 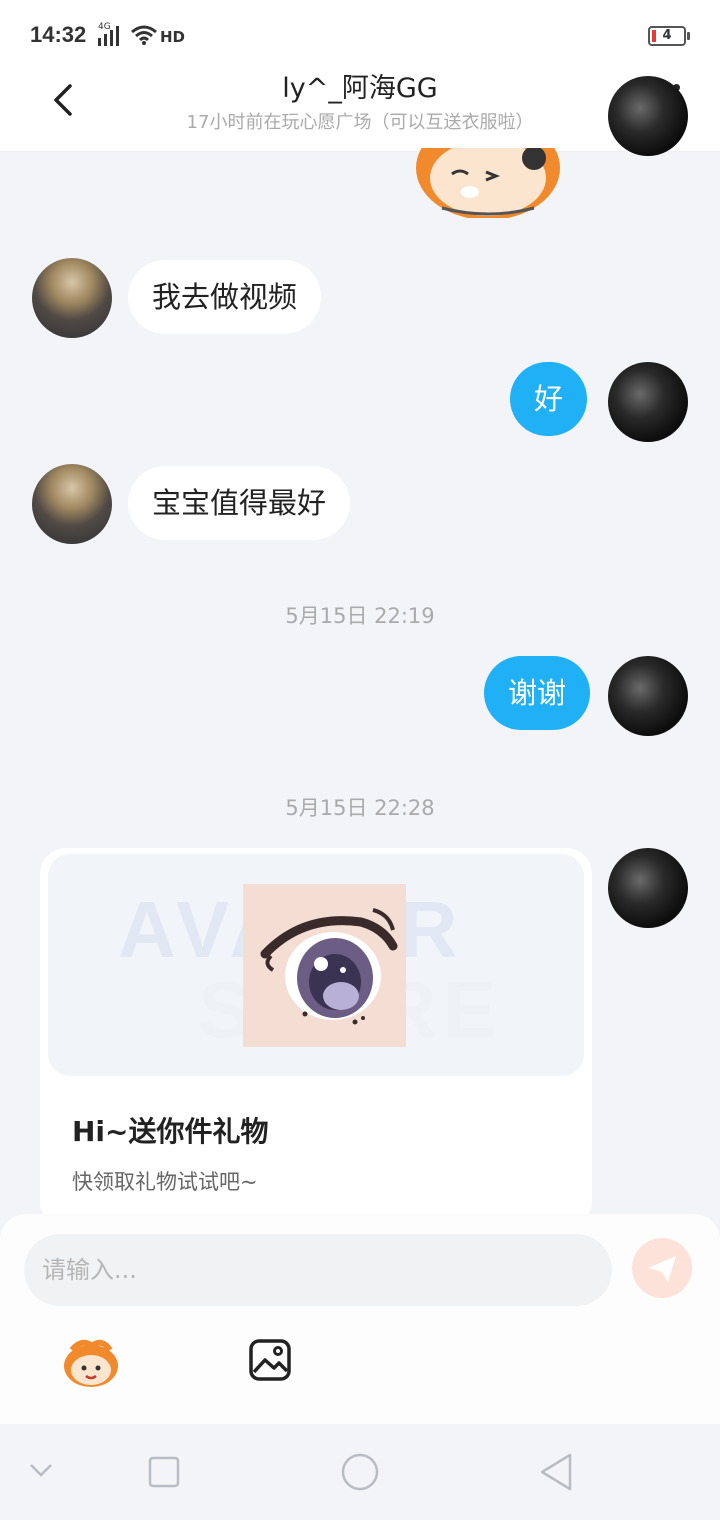 I want to click on battery-level: 4, so click(x=667, y=35).